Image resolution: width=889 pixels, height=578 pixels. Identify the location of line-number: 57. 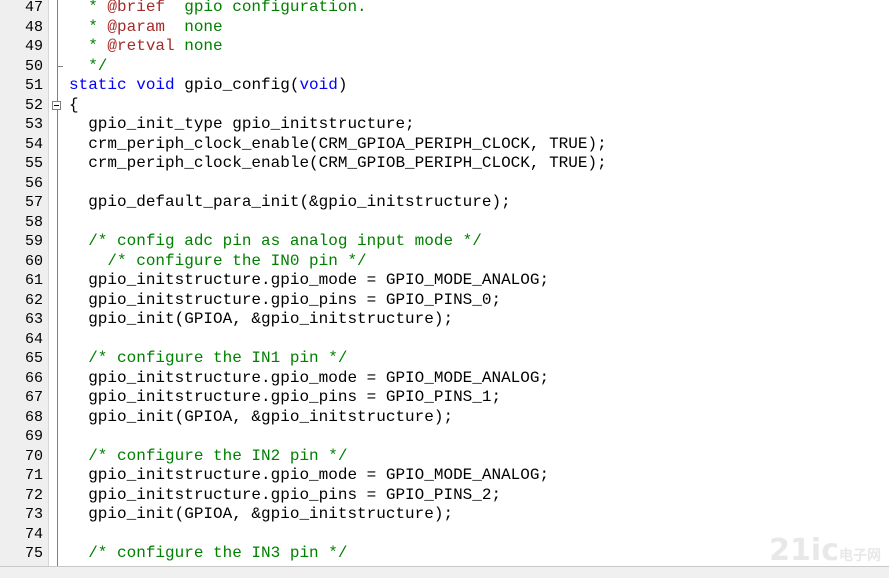
(33, 202).